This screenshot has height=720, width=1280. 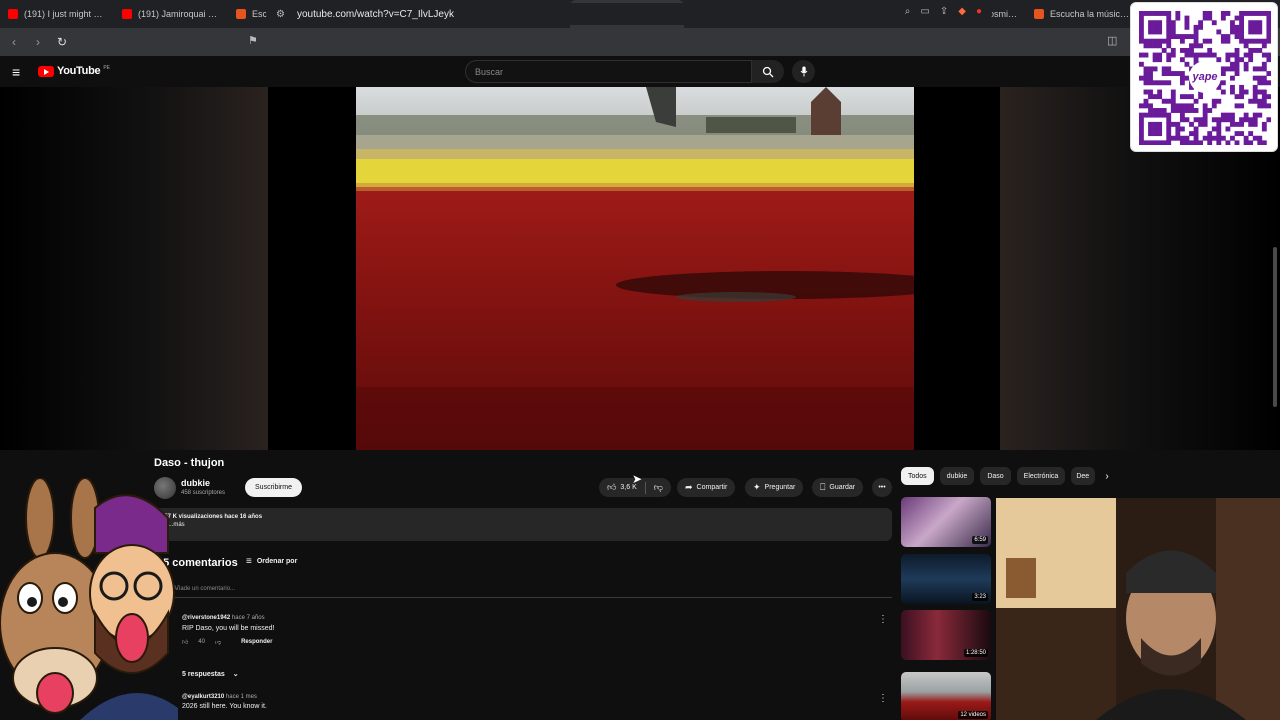 What do you see at coordinates (277, 561) in the screenshot?
I see `sort-label: Ordenar por` at bounding box center [277, 561].